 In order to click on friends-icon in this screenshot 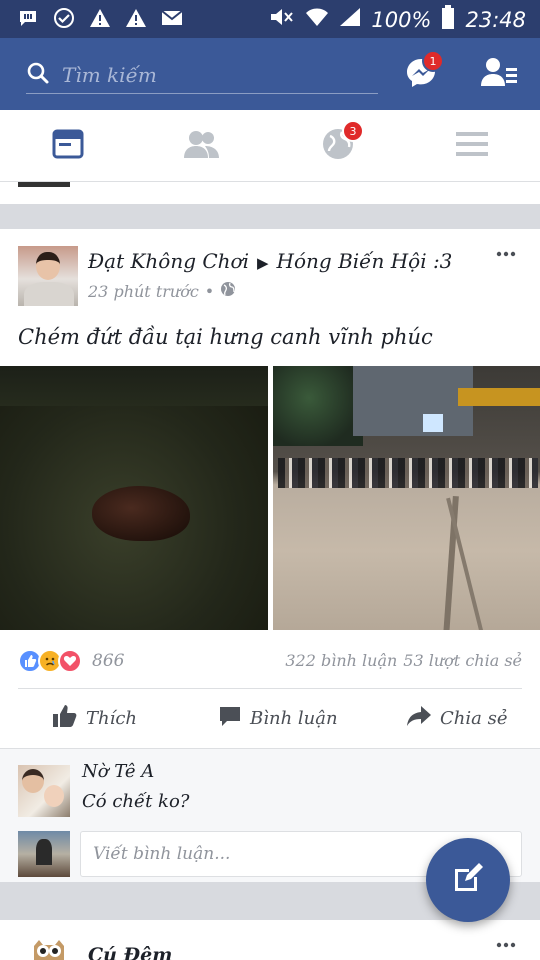, I will do `click(202, 146)`.